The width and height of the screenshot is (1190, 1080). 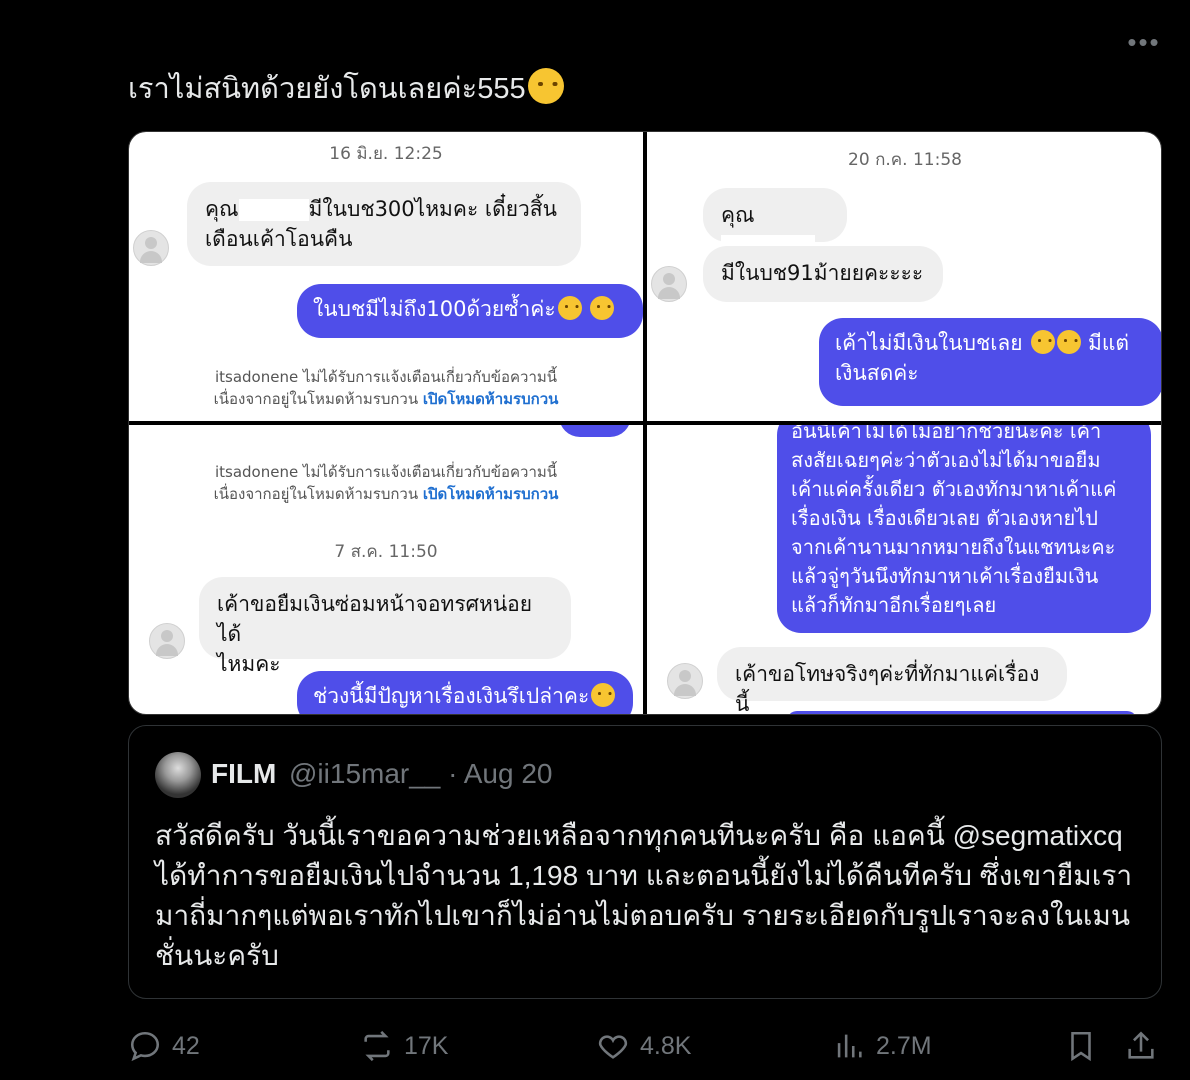 I want to click on outgoing-message: ช่วงนี้มีปัญหาเรื่องเงินรึเปล่าคะ, so click(x=465, y=692).